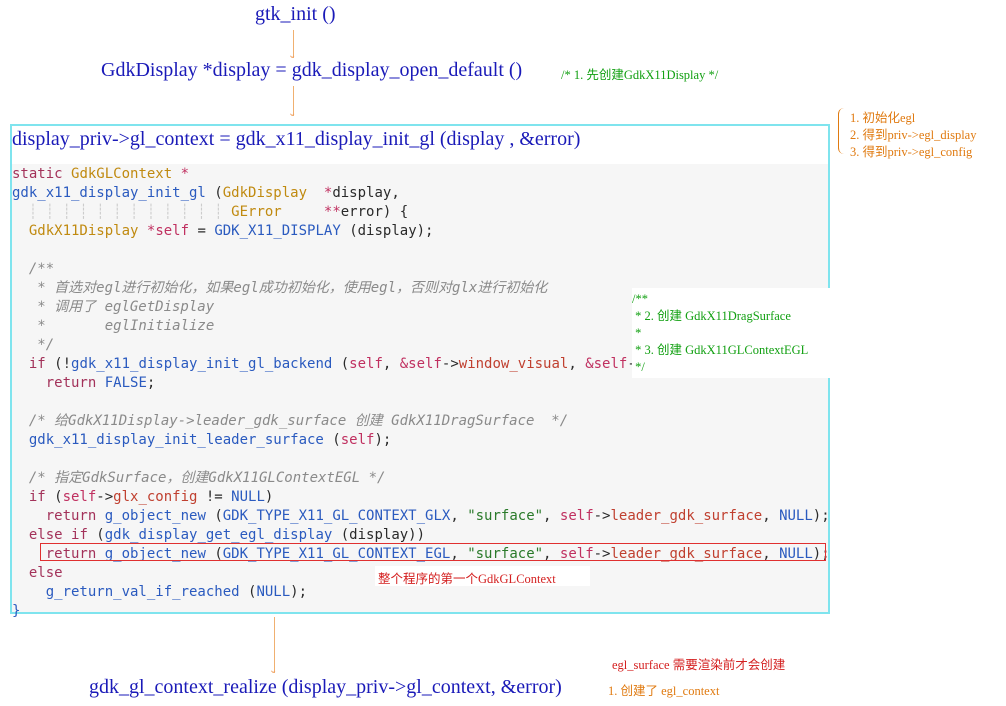  Describe the element at coordinates (711, 316) in the screenshot. I see `note-line-2: * 2. 创建 GdkX11DragSurface` at that location.